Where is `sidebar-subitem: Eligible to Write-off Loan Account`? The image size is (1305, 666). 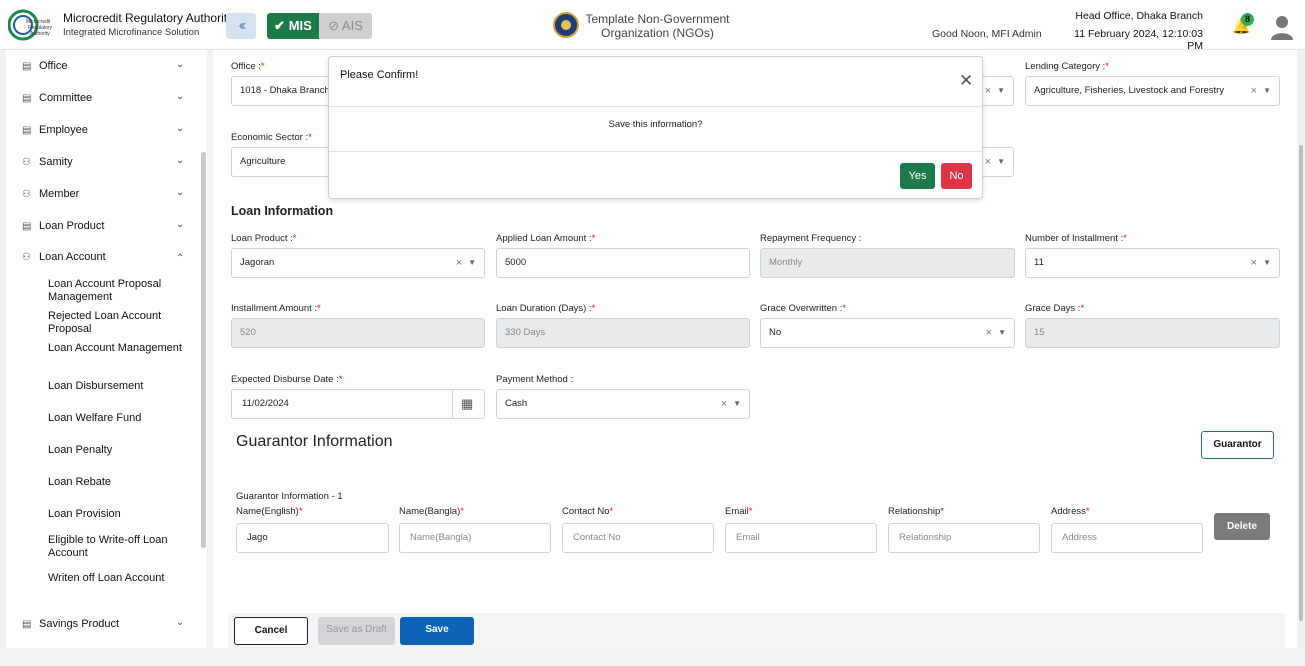 sidebar-subitem: Eligible to Write-off Loan Account is located at coordinates (118, 547).